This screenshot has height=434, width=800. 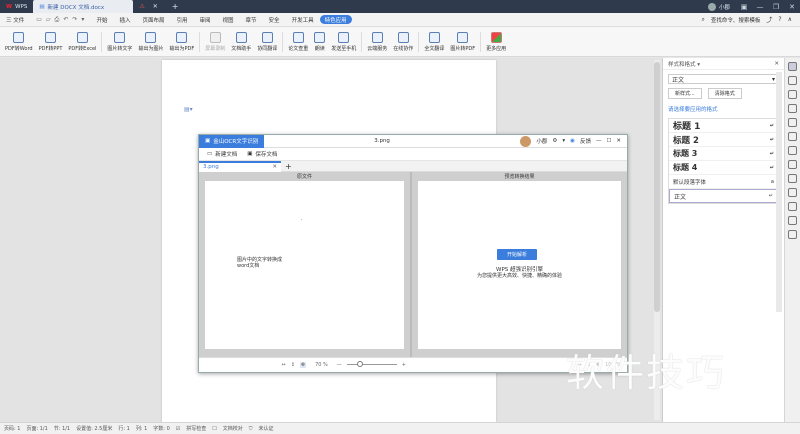 What do you see at coordinates (792, 136) in the screenshot?
I see `tag-icon` at bounding box center [792, 136].